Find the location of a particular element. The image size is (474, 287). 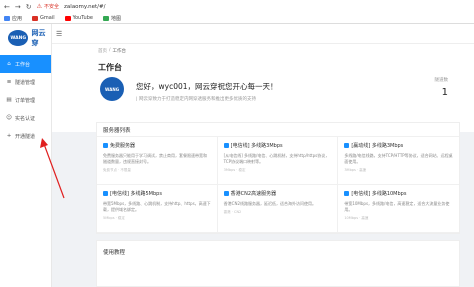

avatar: WANG is located at coordinates (112, 89).